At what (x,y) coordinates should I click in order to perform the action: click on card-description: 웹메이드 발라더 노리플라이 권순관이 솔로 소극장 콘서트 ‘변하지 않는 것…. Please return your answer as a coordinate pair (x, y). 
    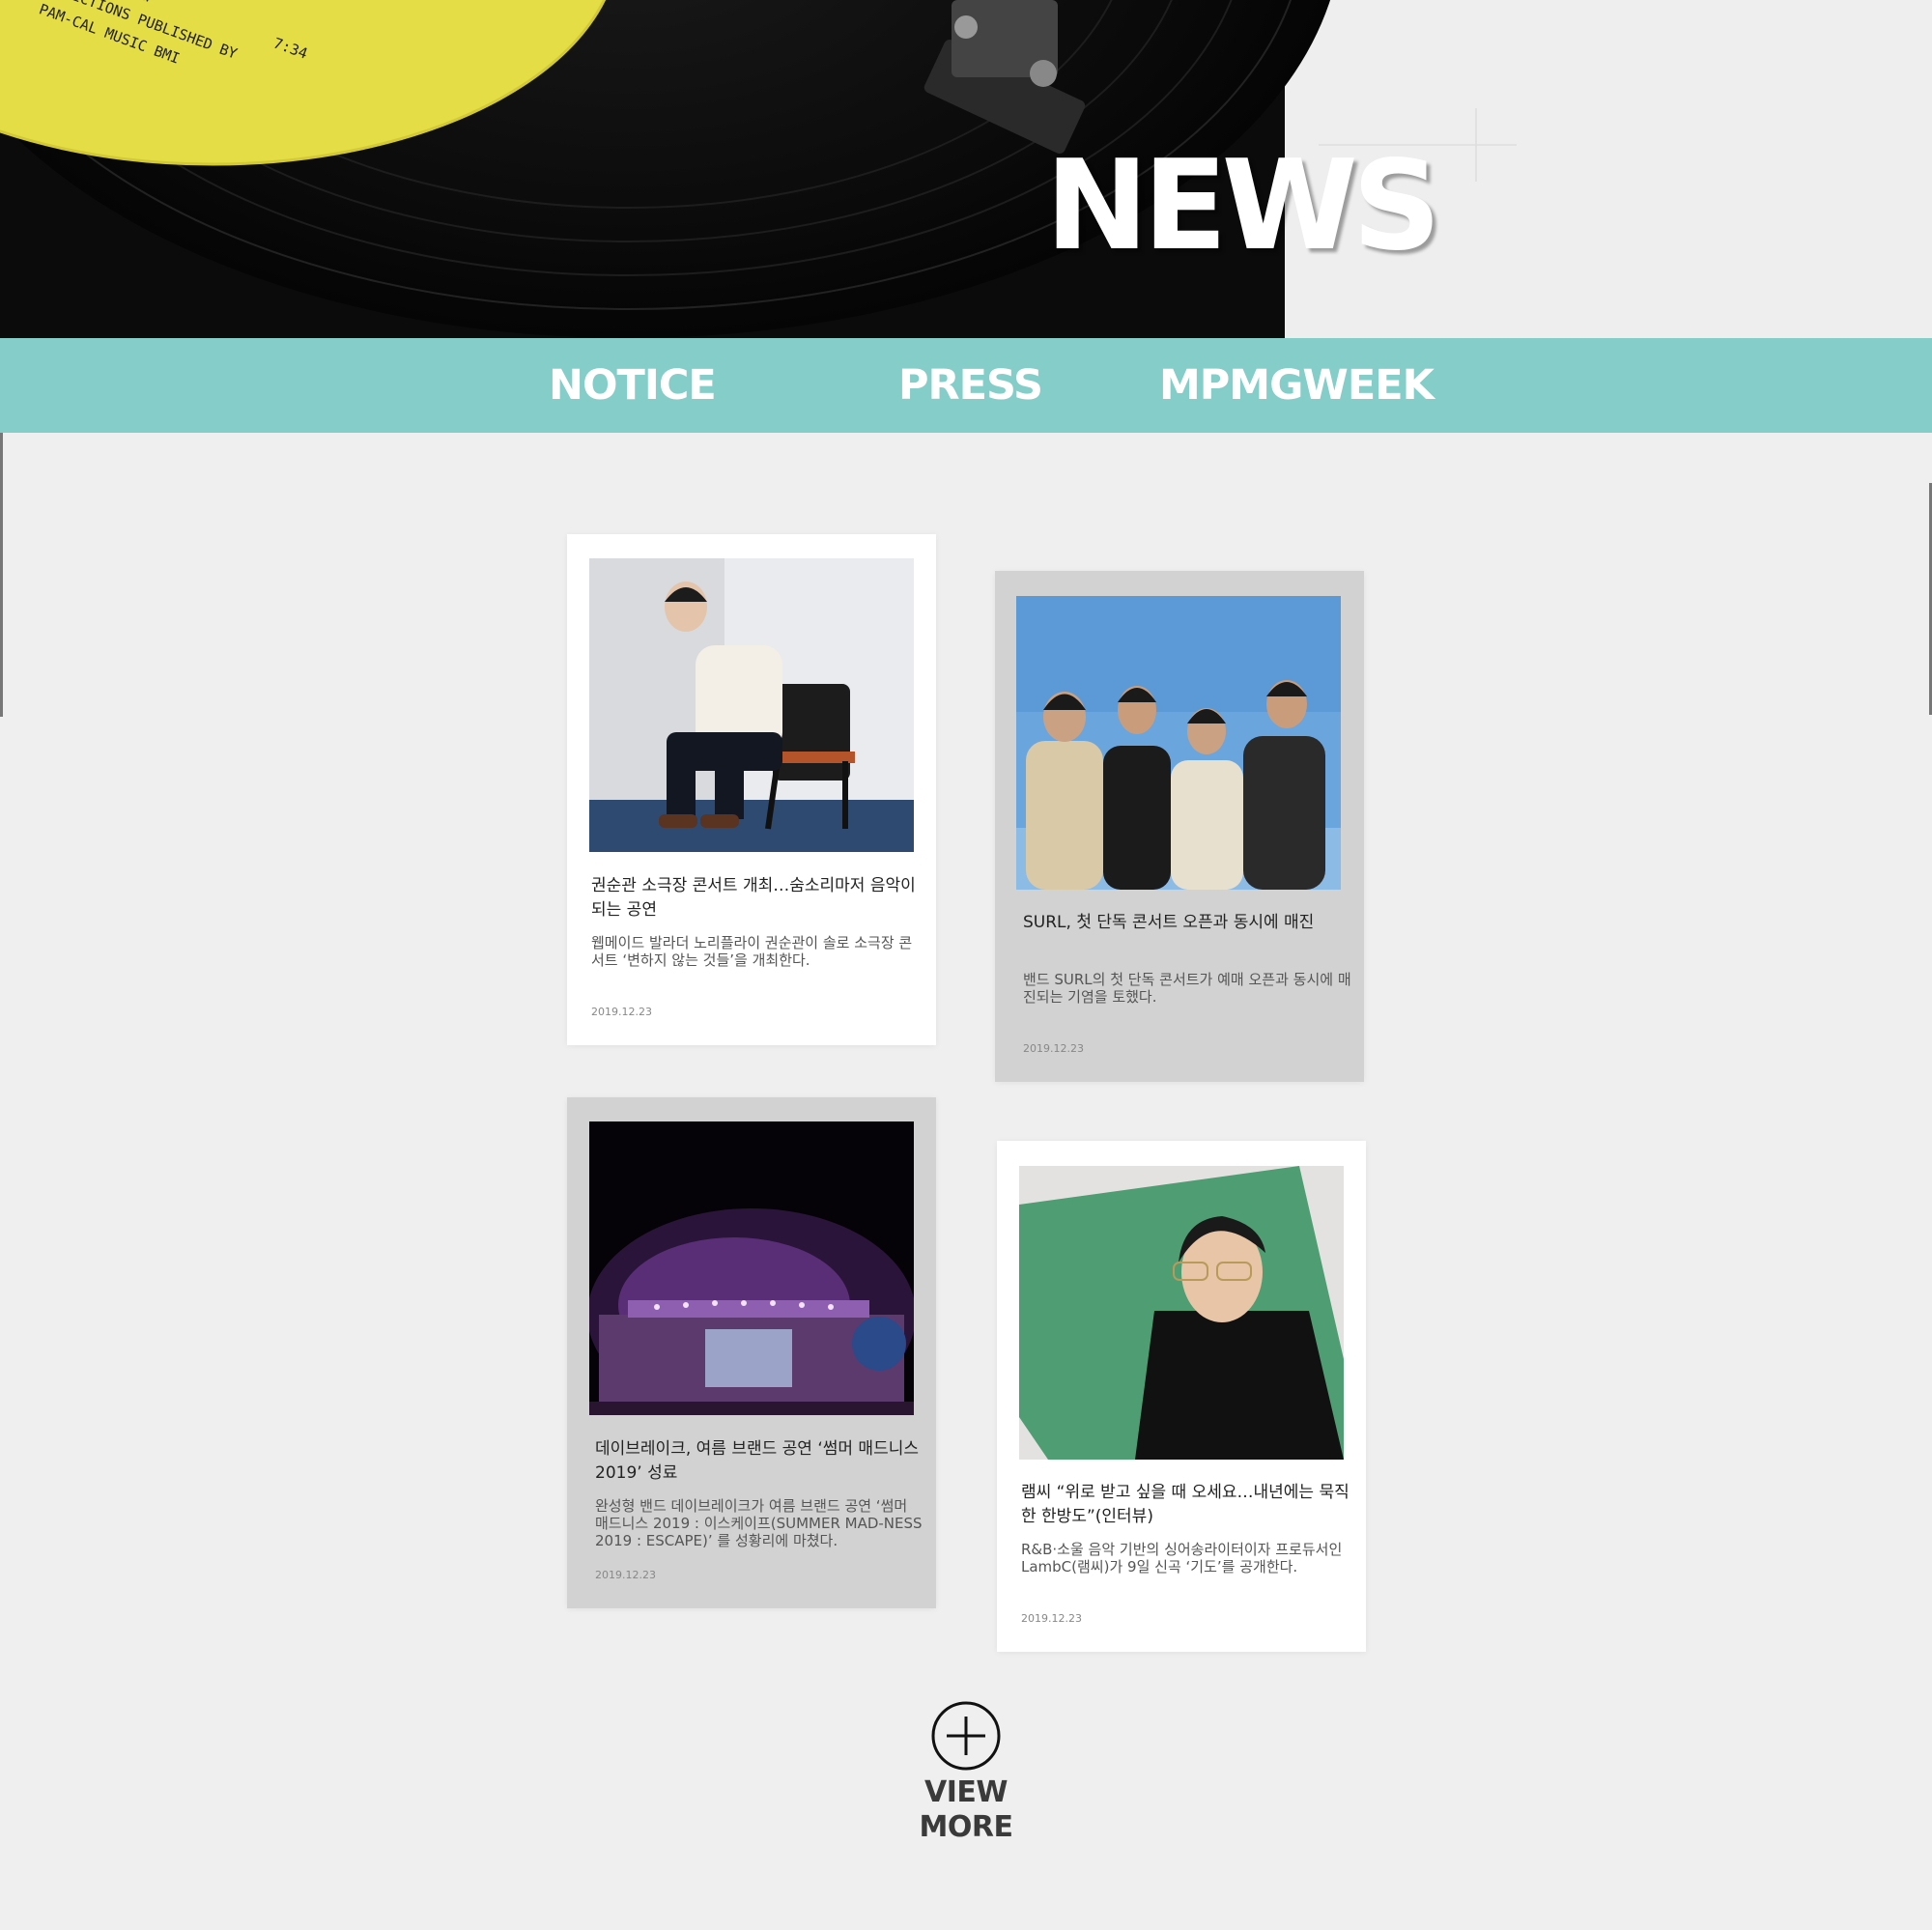
    Looking at the image, I should click on (752, 952).